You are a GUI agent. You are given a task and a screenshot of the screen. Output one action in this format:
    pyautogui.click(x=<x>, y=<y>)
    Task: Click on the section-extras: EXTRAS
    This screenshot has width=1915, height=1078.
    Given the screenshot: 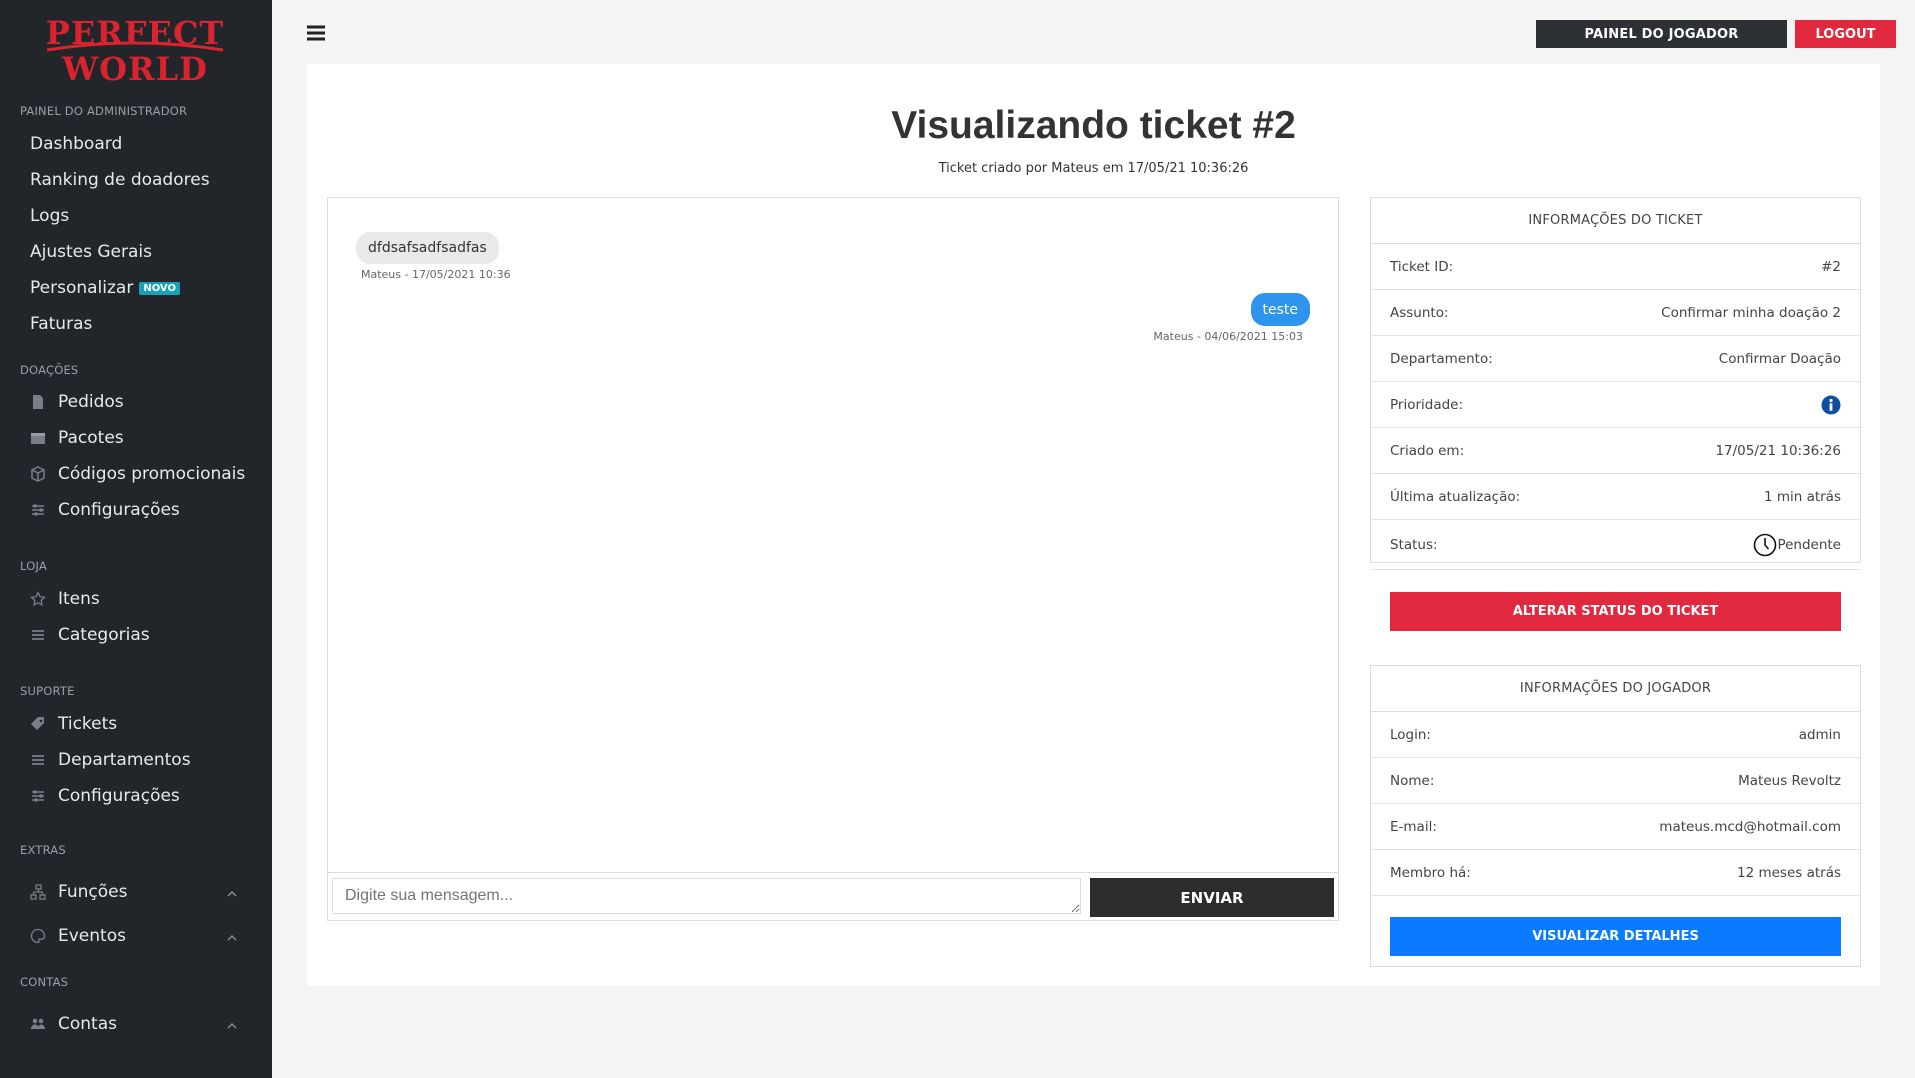 What is the action you would take?
    pyautogui.click(x=43, y=850)
    